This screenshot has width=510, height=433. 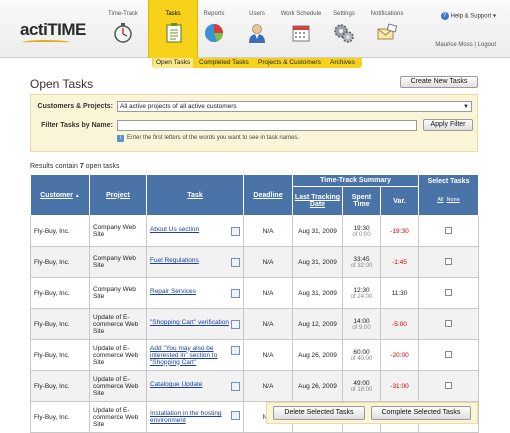 I want to click on col-task: Task, so click(x=195, y=195).